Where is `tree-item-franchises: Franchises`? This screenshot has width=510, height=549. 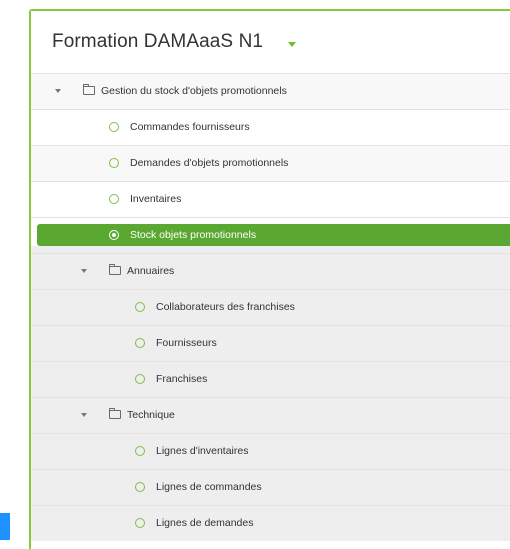
tree-item-franchises: Franchises is located at coordinates (270, 379).